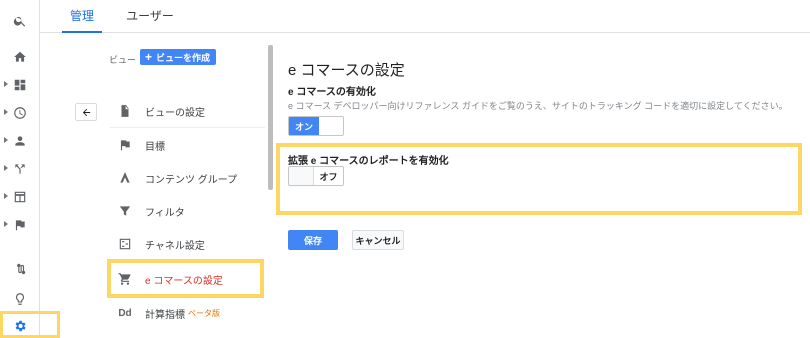  Describe the element at coordinates (125, 211) in the screenshot. I see `filter-icon` at that location.